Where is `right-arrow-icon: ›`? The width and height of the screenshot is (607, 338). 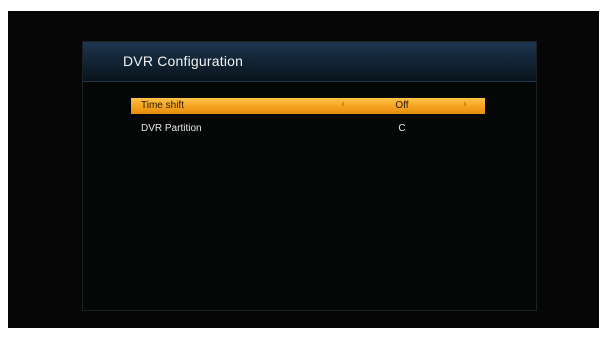 right-arrow-icon: › is located at coordinates (465, 104).